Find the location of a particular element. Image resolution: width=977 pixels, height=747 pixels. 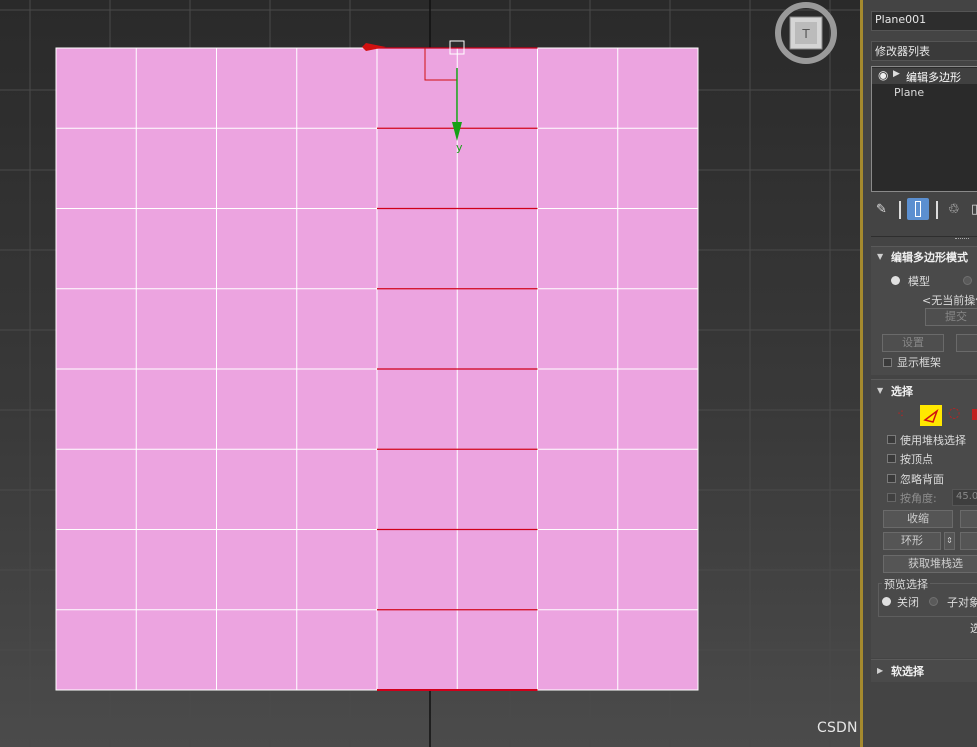

stack-item-label: 编辑多边形 is located at coordinates (933, 77).